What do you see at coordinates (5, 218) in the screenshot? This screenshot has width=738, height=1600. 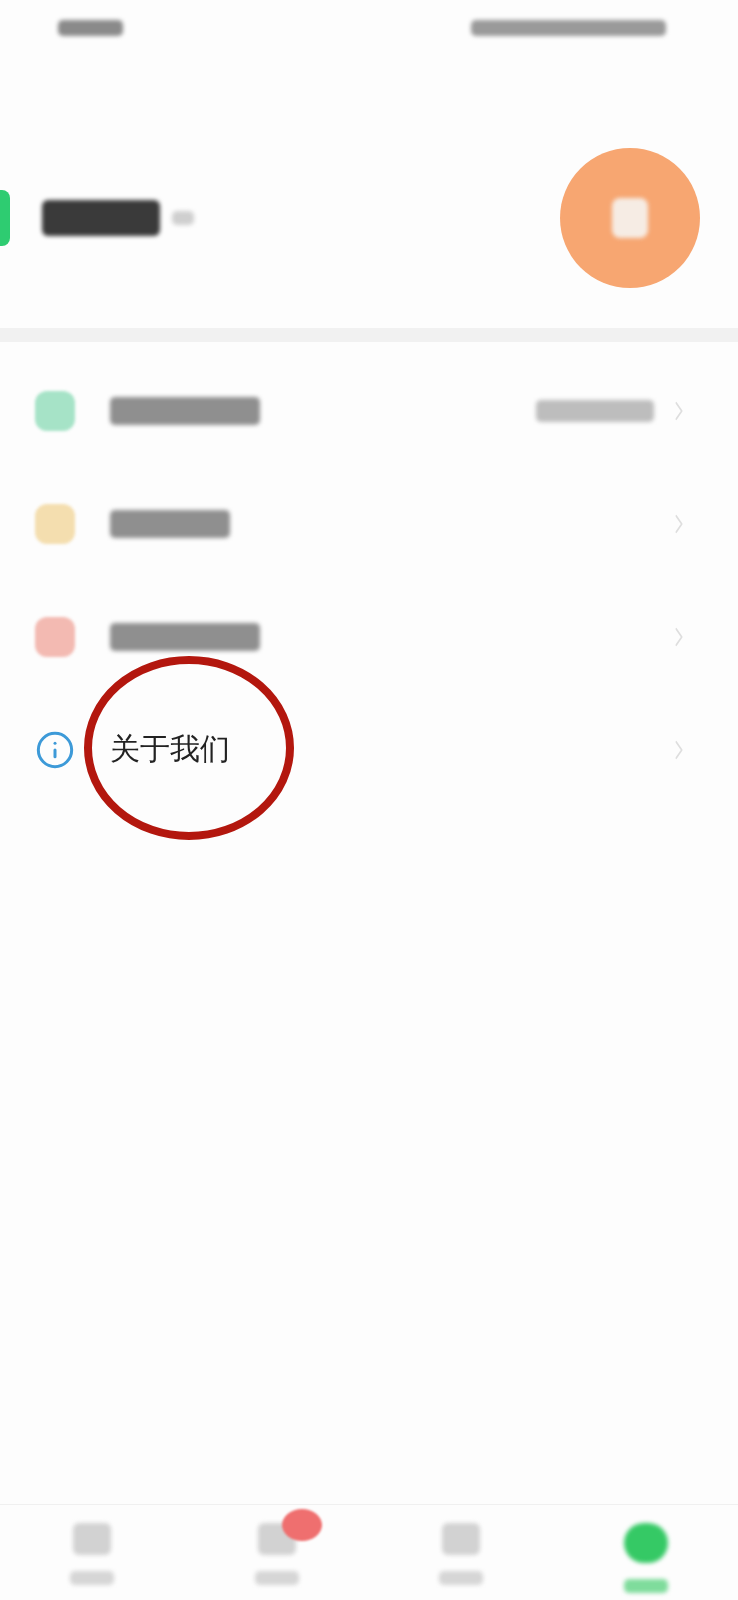 I see `side-marker` at bounding box center [5, 218].